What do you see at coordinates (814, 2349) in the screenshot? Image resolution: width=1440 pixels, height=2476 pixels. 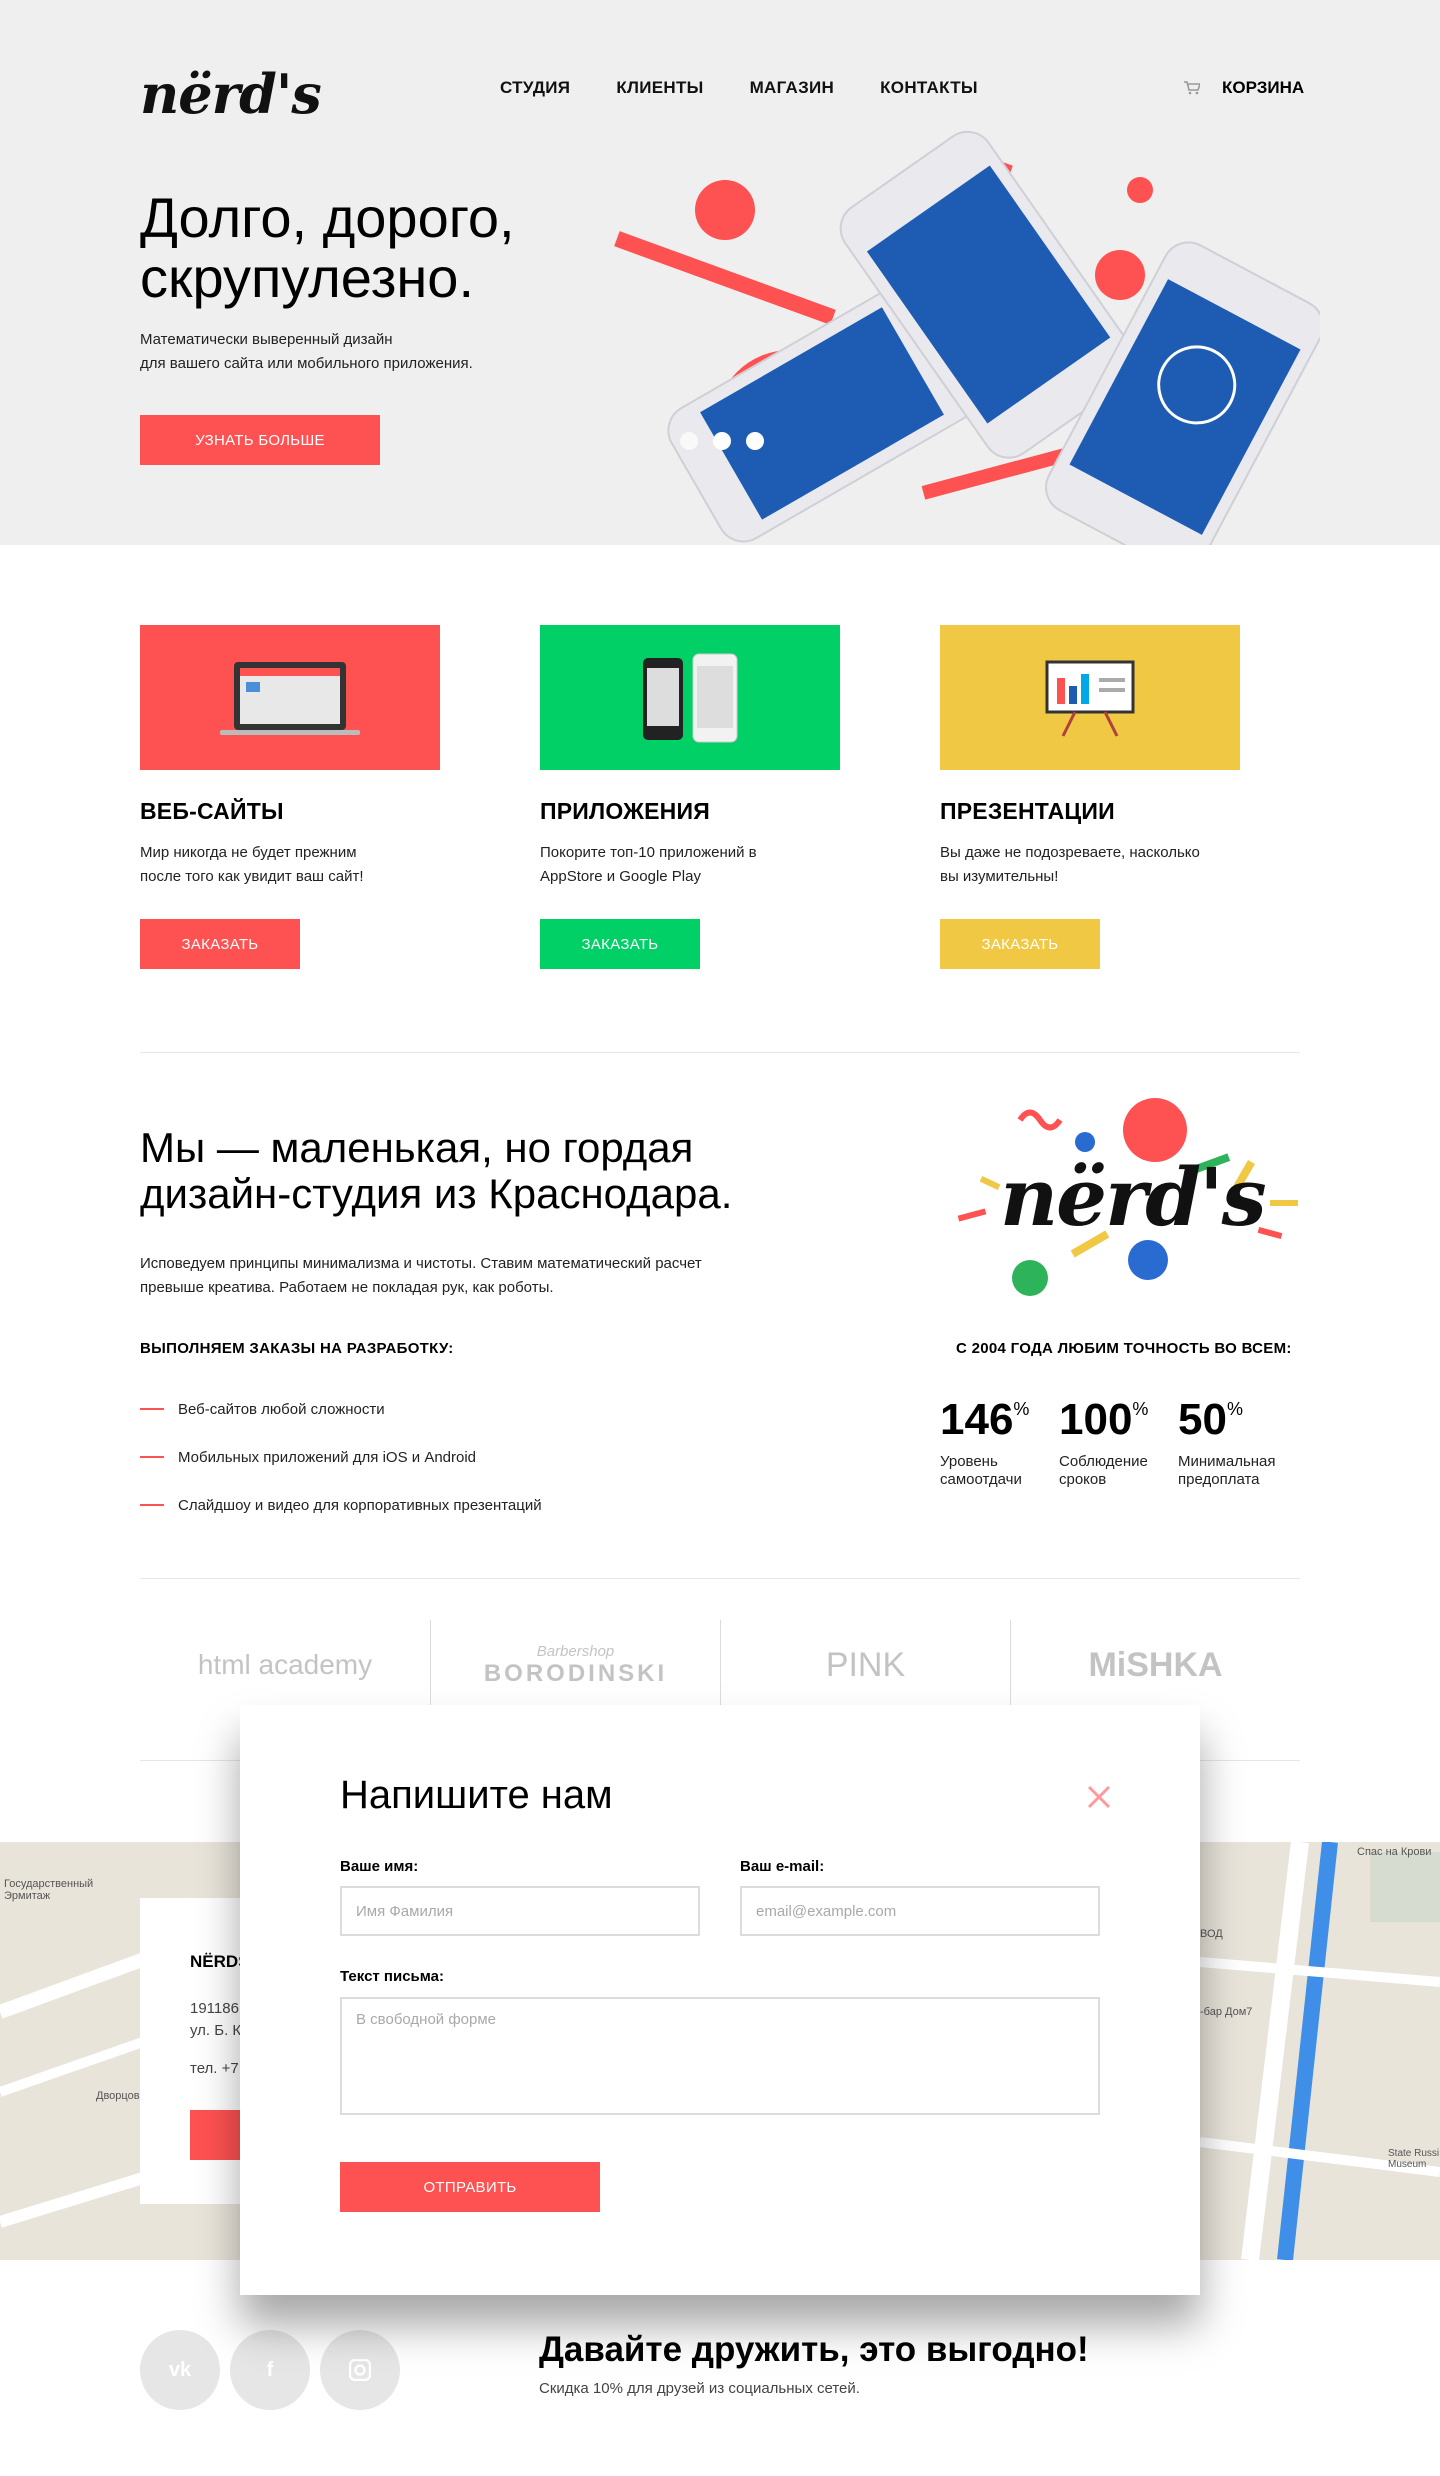 I see `footer-title: Давайте дружить, это выгодно!` at bounding box center [814, 2349].